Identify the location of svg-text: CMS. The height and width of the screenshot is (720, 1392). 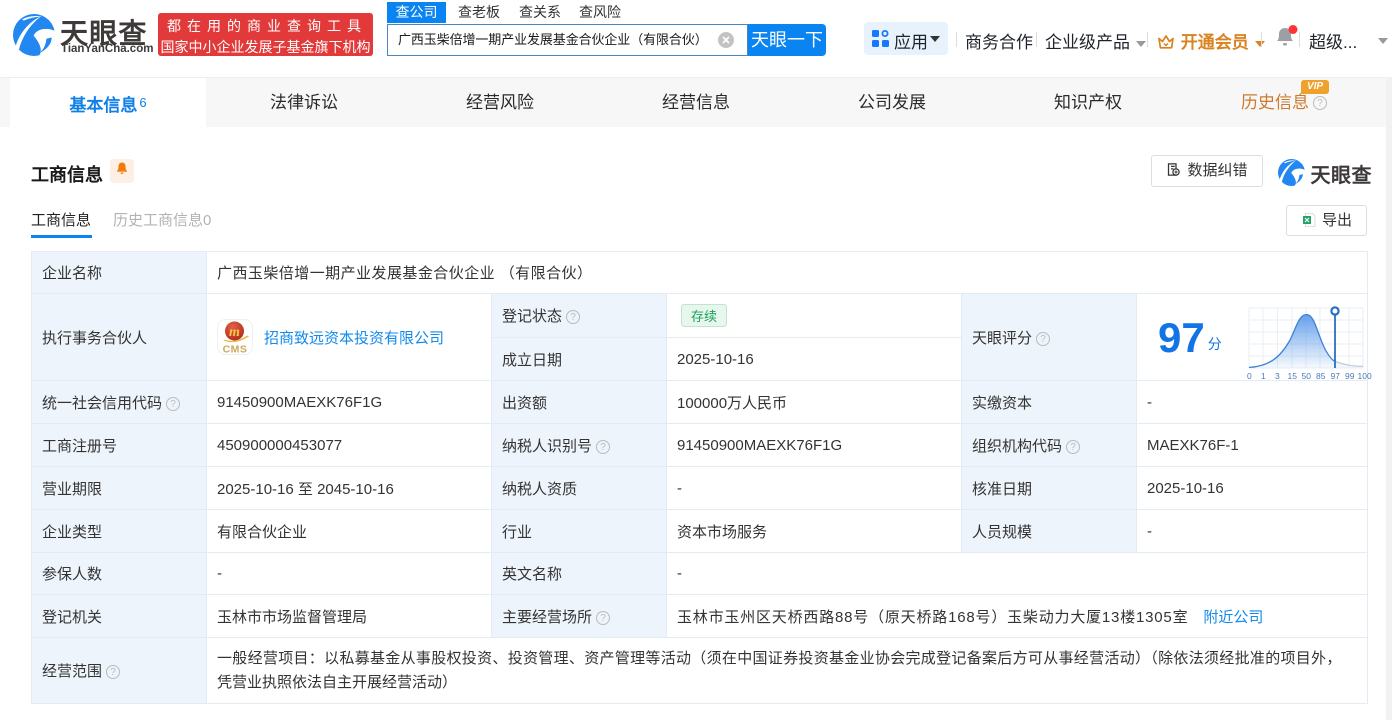
(235, 350).